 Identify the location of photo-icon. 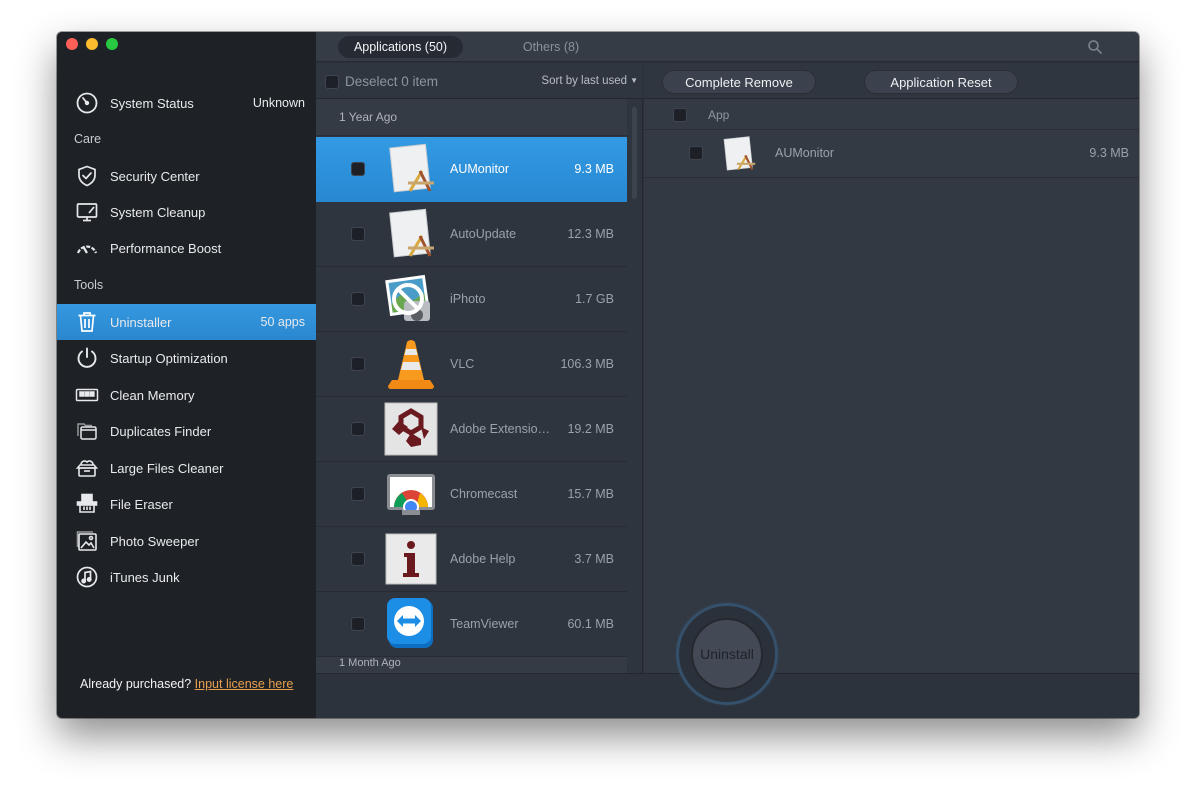
(87, 541).